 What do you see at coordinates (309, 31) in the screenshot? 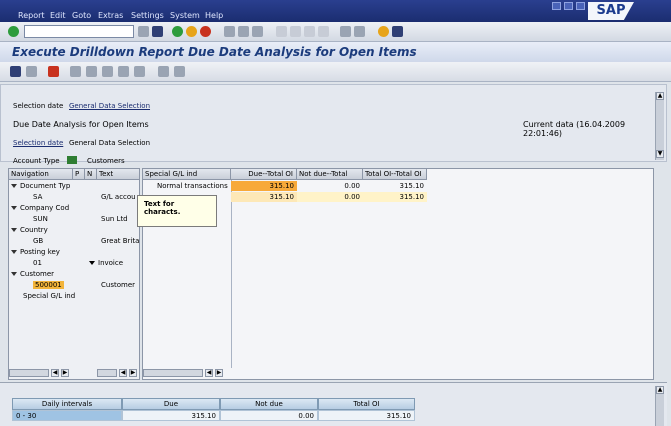
I see `next-page-icon` at bounding box center [309, 31].